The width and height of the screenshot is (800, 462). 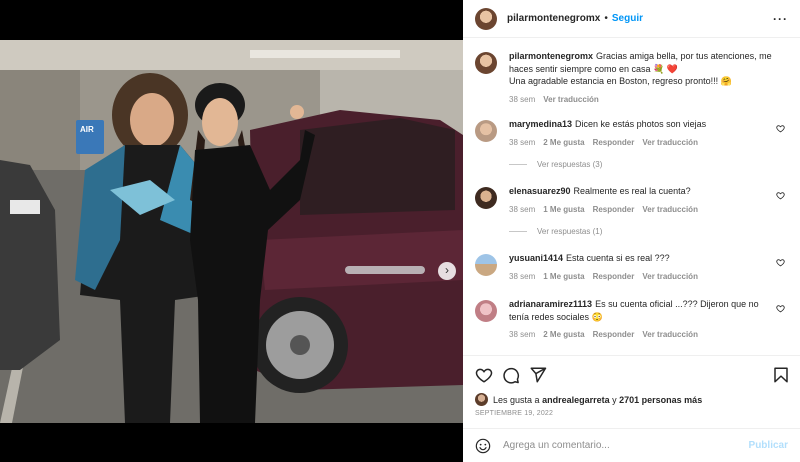 I want to click on smiley-icon, so click(x=483, y=446).